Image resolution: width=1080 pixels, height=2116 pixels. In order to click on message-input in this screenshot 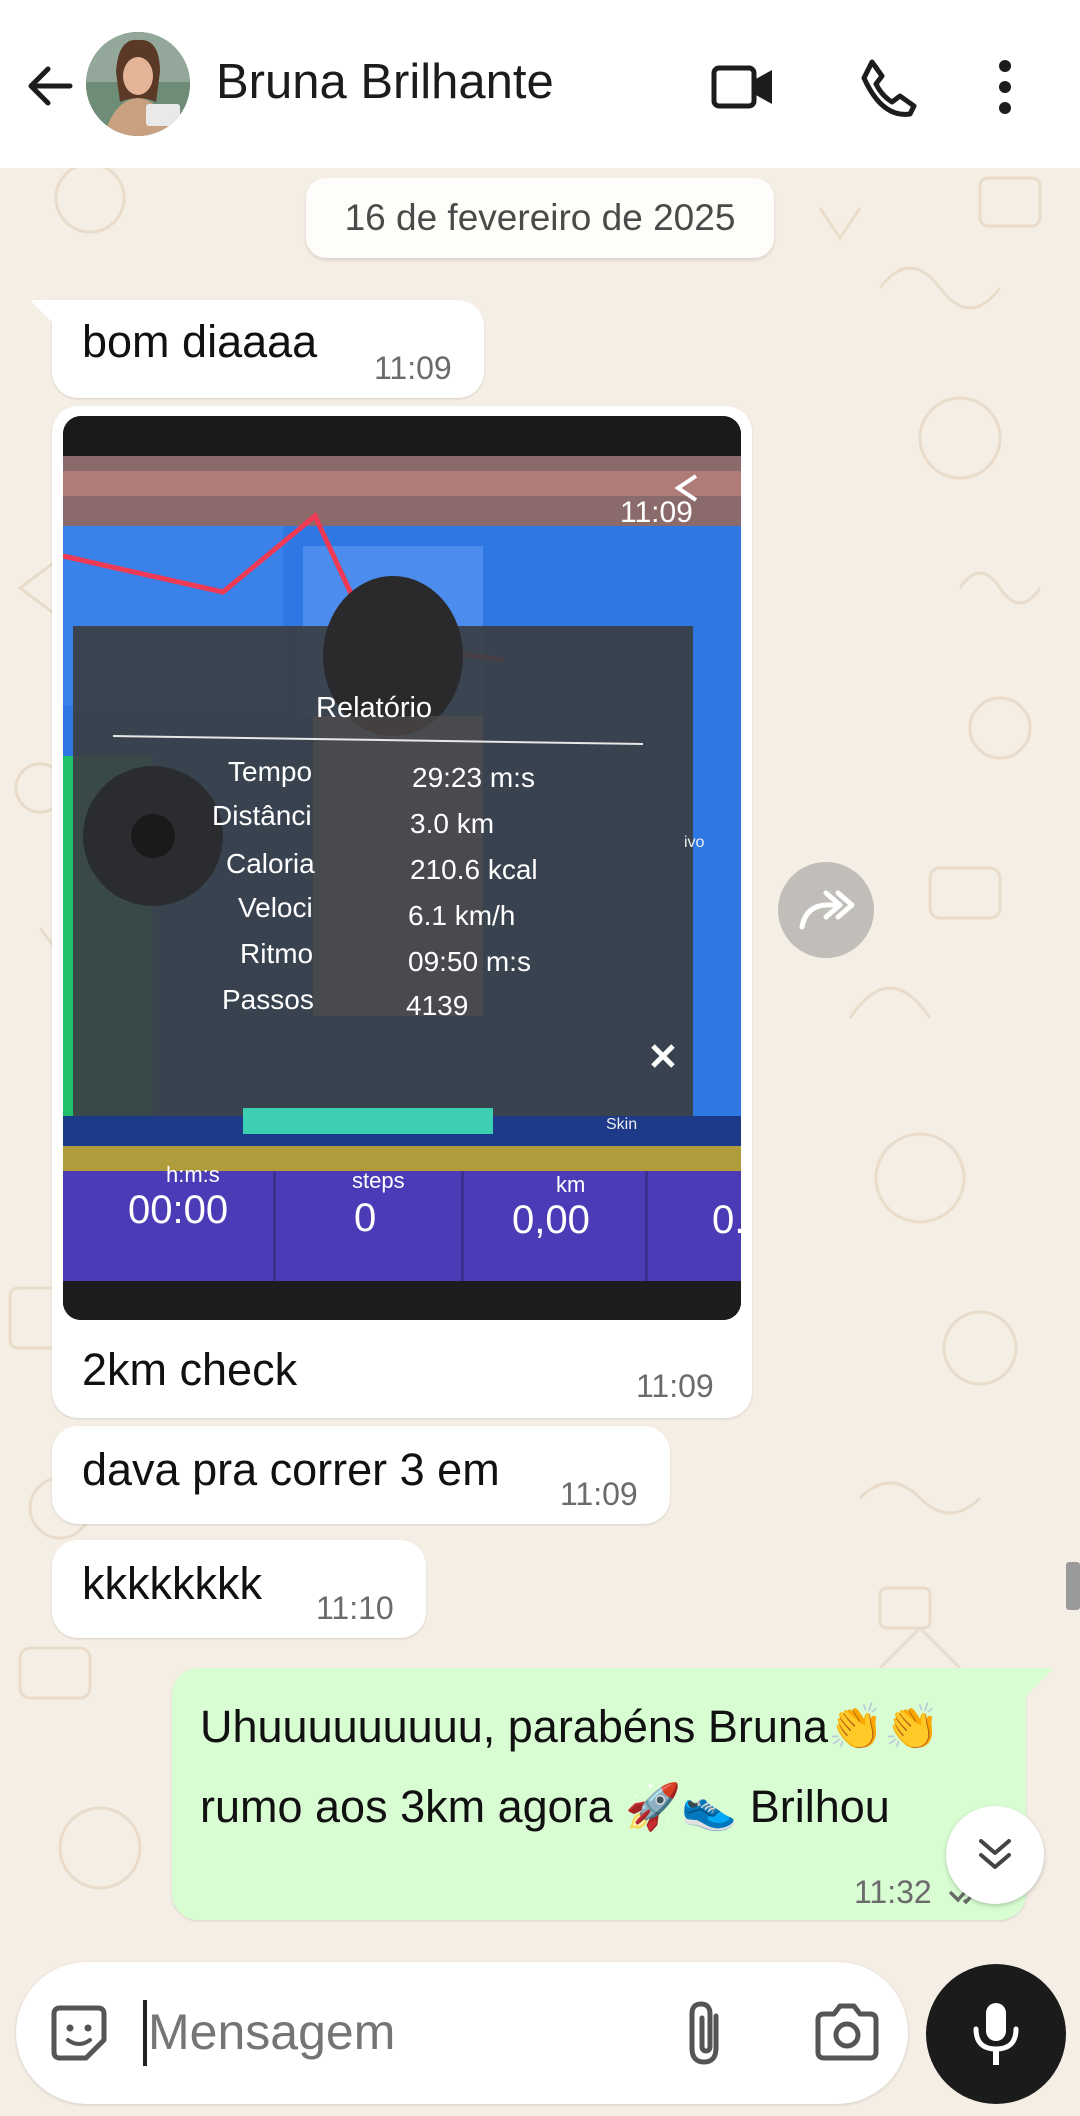, I will do `click(388, 2032)`.